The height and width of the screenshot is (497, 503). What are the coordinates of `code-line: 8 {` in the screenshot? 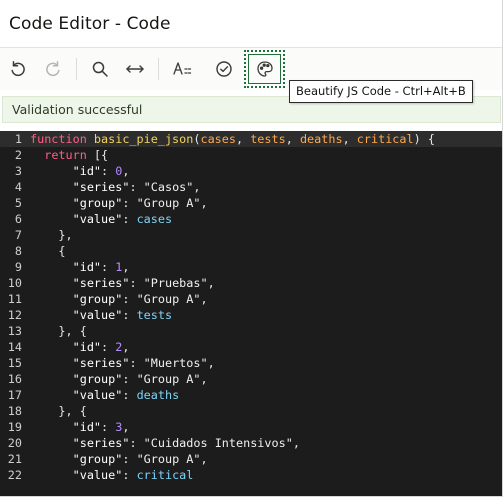 It's located at (251, 251).